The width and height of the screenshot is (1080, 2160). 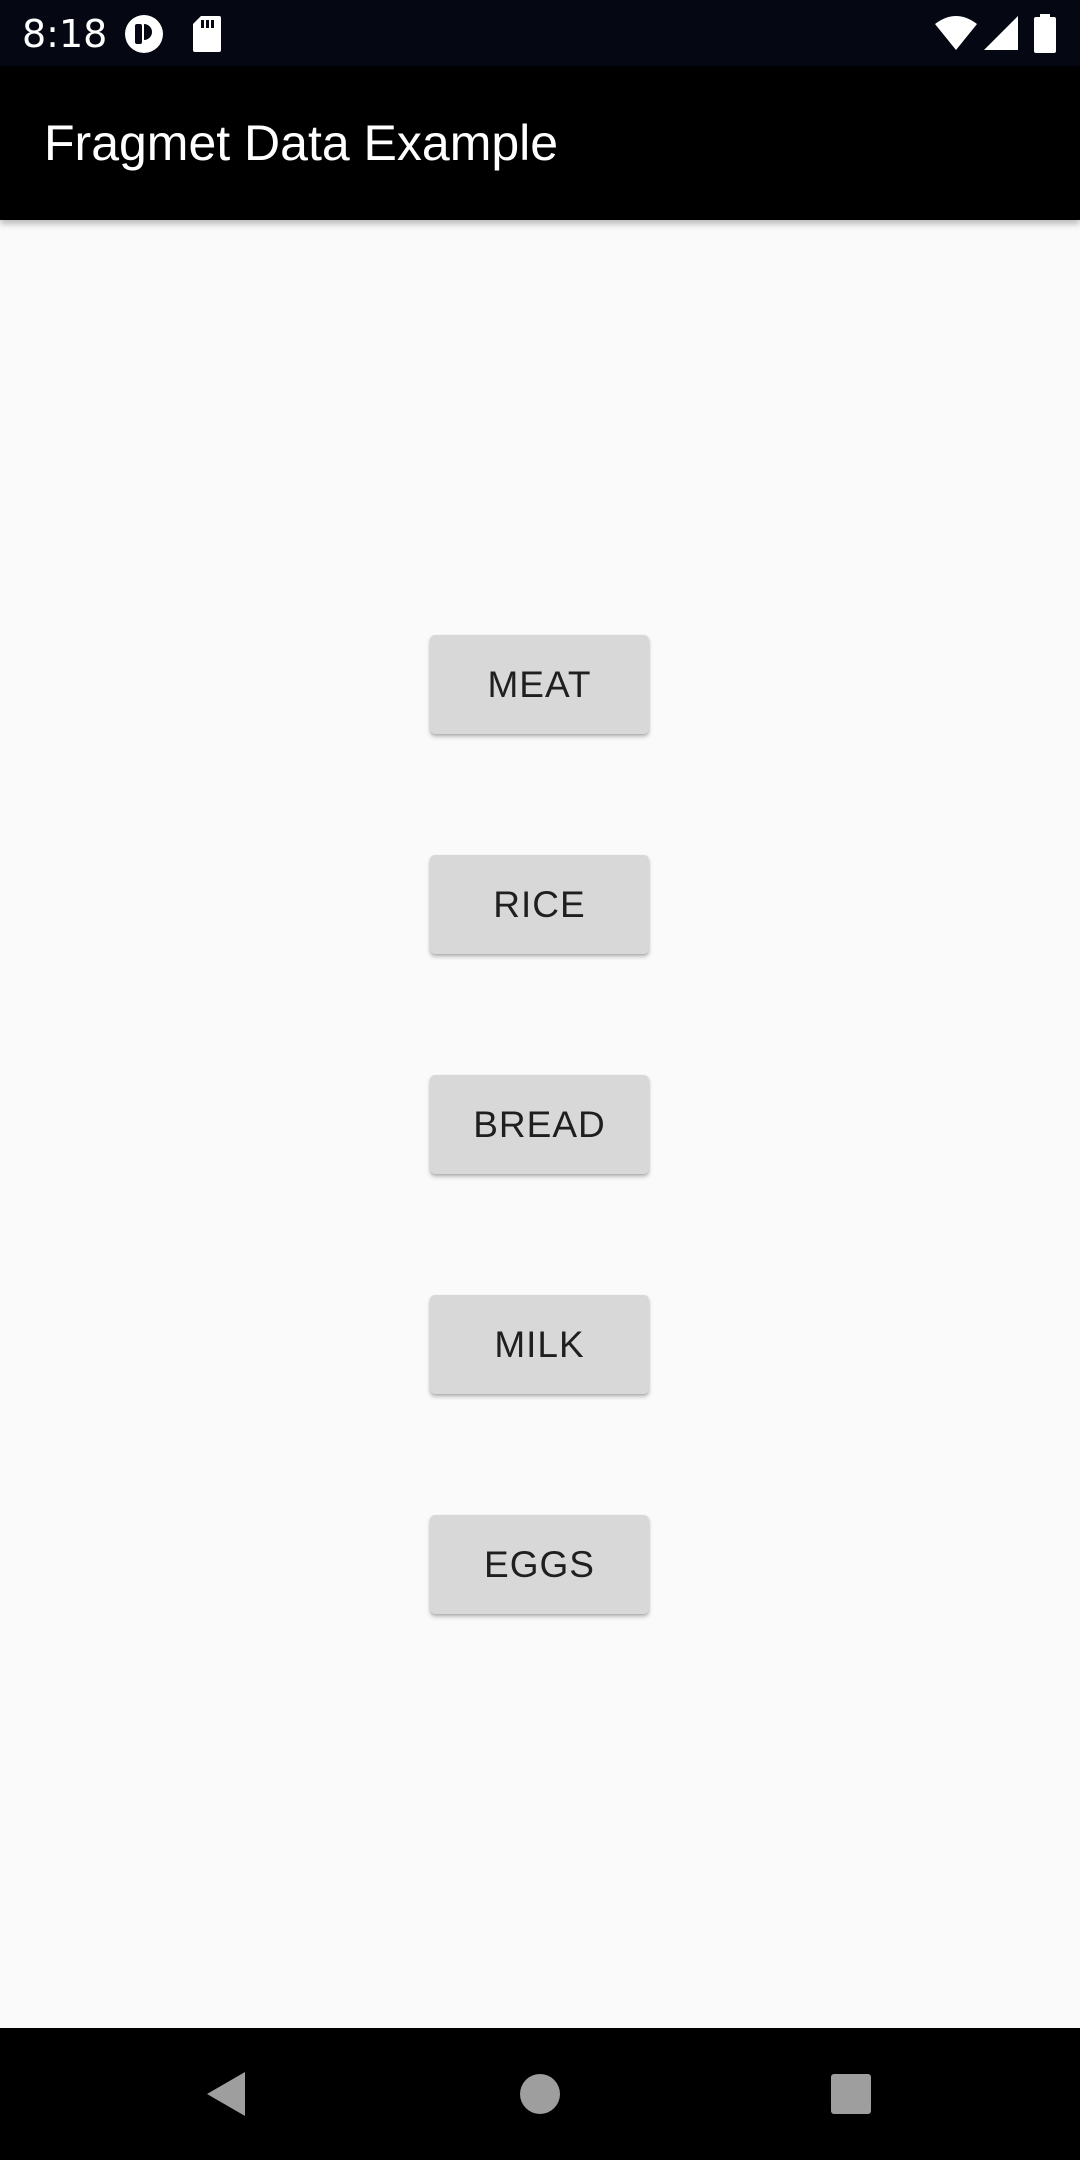 I want to click on rice-button: RICE, so click(x=539, y=904).